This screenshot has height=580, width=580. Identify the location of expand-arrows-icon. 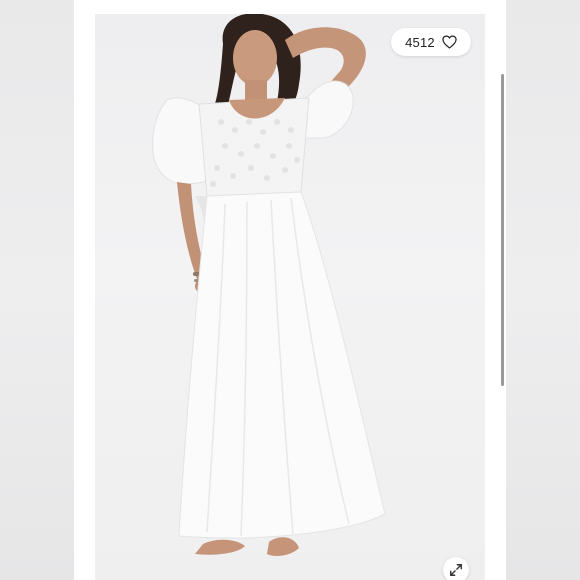
(456, 570).